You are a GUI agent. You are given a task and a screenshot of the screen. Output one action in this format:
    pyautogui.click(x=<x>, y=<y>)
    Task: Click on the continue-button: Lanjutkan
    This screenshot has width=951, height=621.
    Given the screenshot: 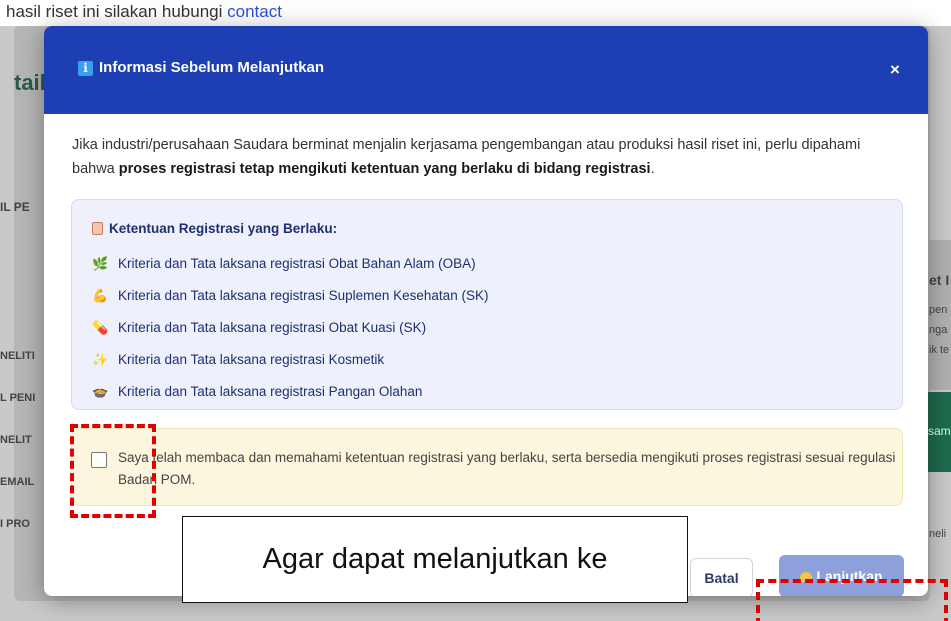 What is the action you would take?
    pyautogui.click(x=841, y=575)
    